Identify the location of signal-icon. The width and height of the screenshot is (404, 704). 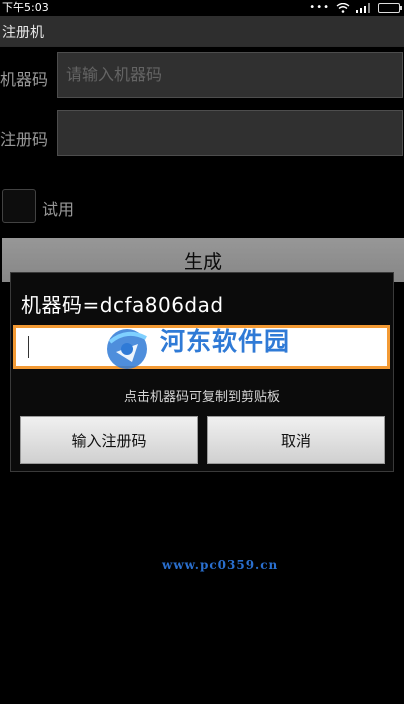
(363, 8).